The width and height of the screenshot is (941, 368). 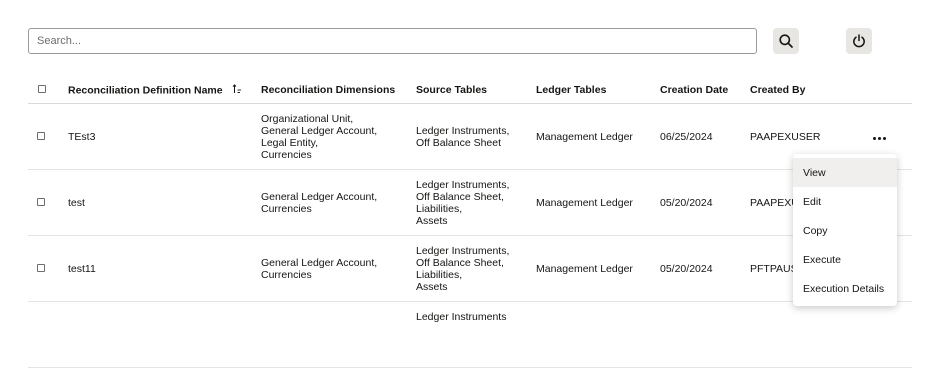 What do you see at coordinates (705, 136) in the screenshot?
I see `creation-date-cell: 06/25/2024` at bounding box center [705, 136].